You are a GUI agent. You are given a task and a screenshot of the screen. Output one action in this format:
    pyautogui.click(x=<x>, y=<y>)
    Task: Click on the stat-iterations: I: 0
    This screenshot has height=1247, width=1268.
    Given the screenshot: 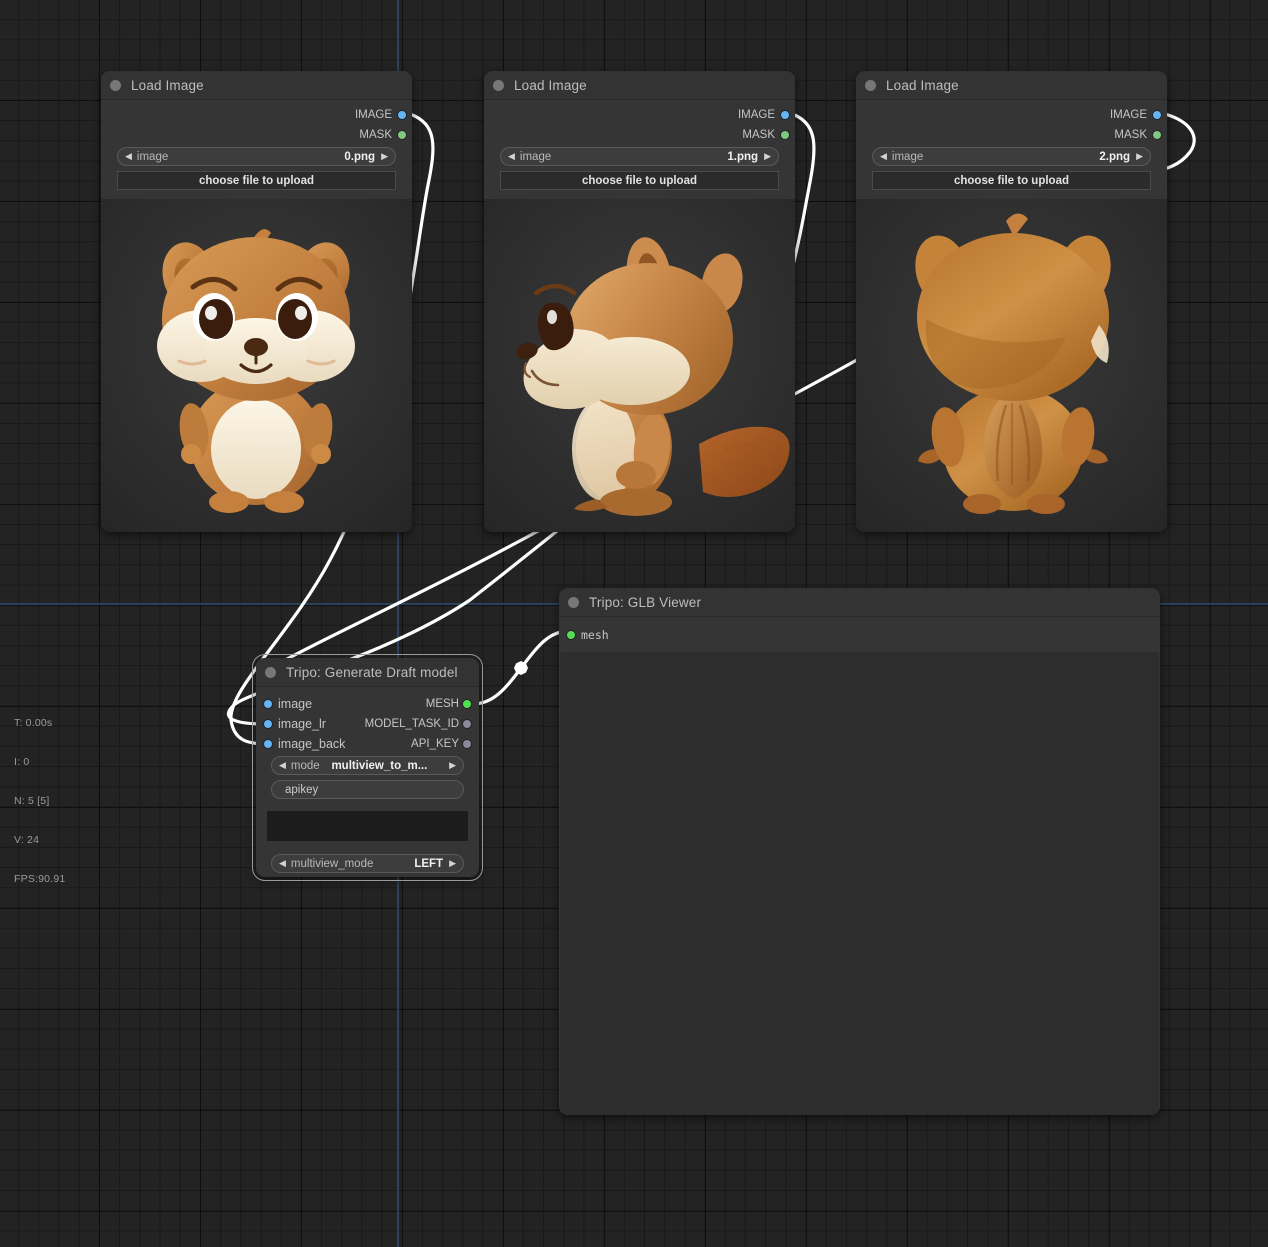 What is the action you would take?
    pyautogui.click(x=22, y=762)
    